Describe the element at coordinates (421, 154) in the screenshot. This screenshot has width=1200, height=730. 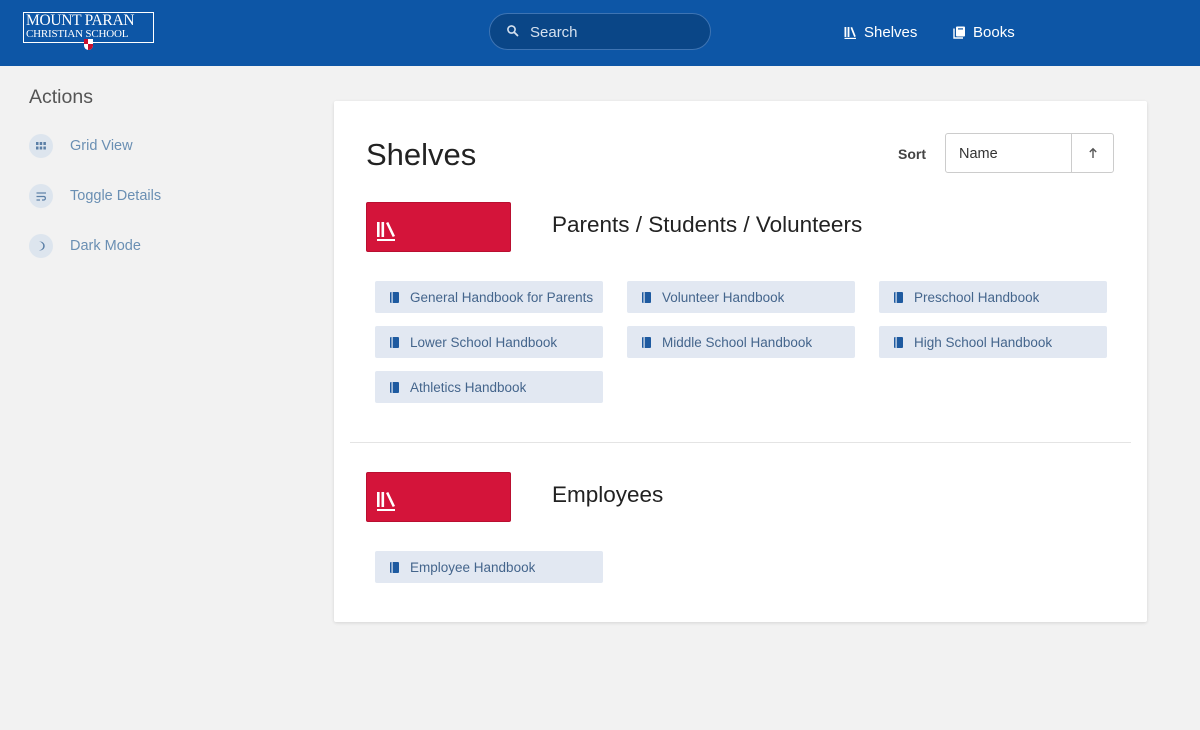
I see `page-title: Shelves` at that location.